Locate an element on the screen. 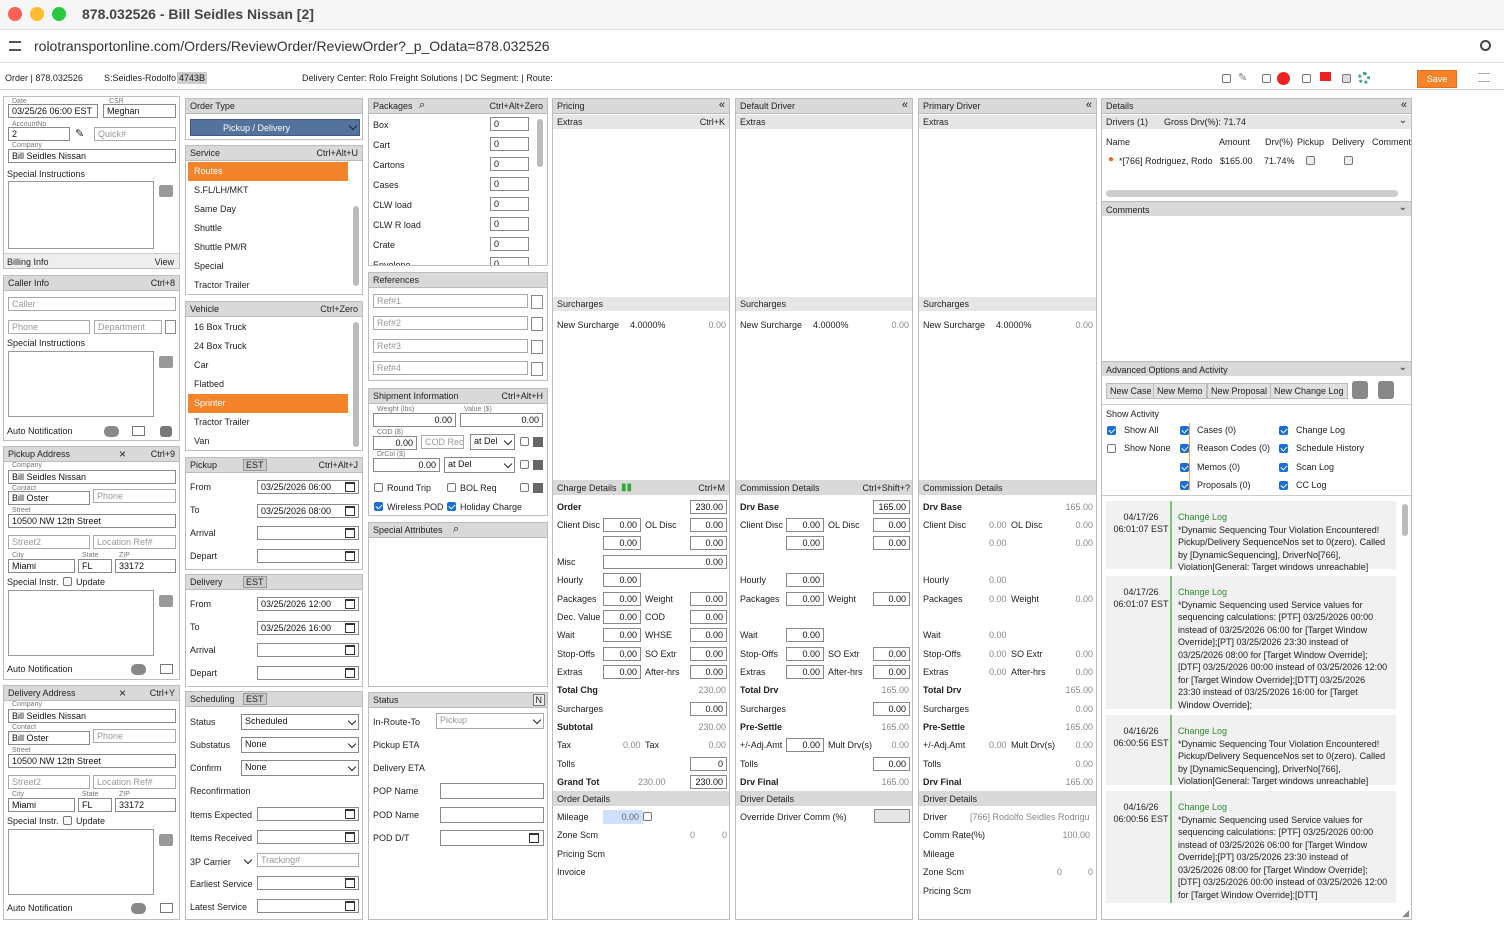 This screenshot has width=1504, height=945. update-checkbox is located at coordinates (67, 820).